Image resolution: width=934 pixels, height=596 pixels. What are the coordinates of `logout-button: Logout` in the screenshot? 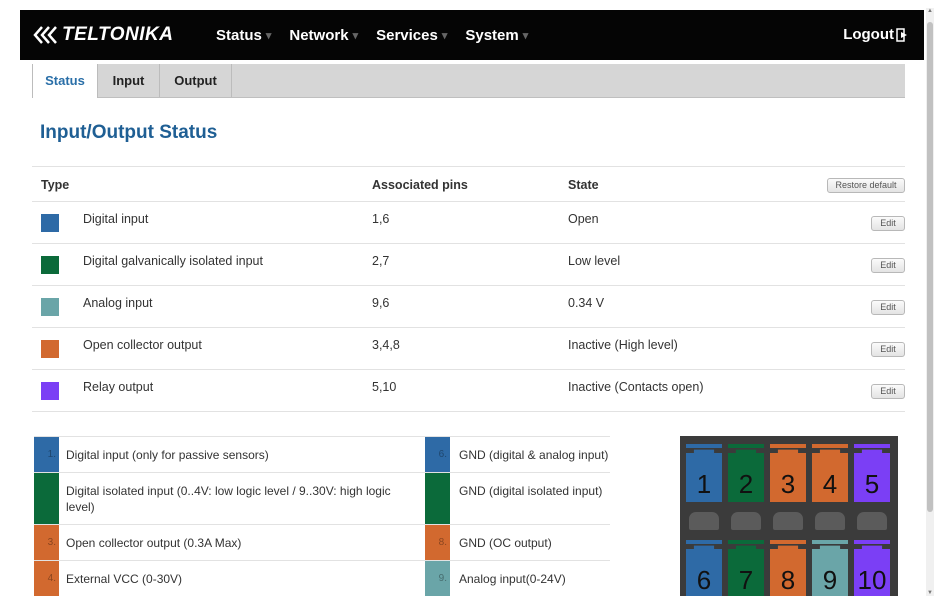 It's located at (875, 34).